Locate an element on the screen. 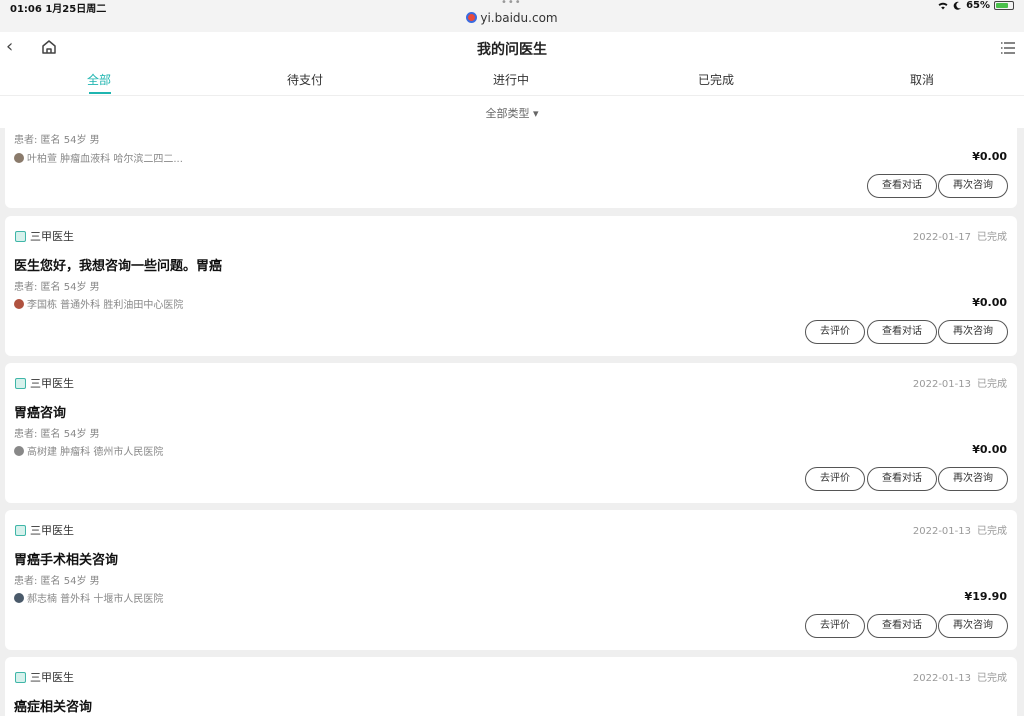 This screenshot has width=1024, height=716. type-filter: 全部类型 ▾ is located at coordinates (512, 112).